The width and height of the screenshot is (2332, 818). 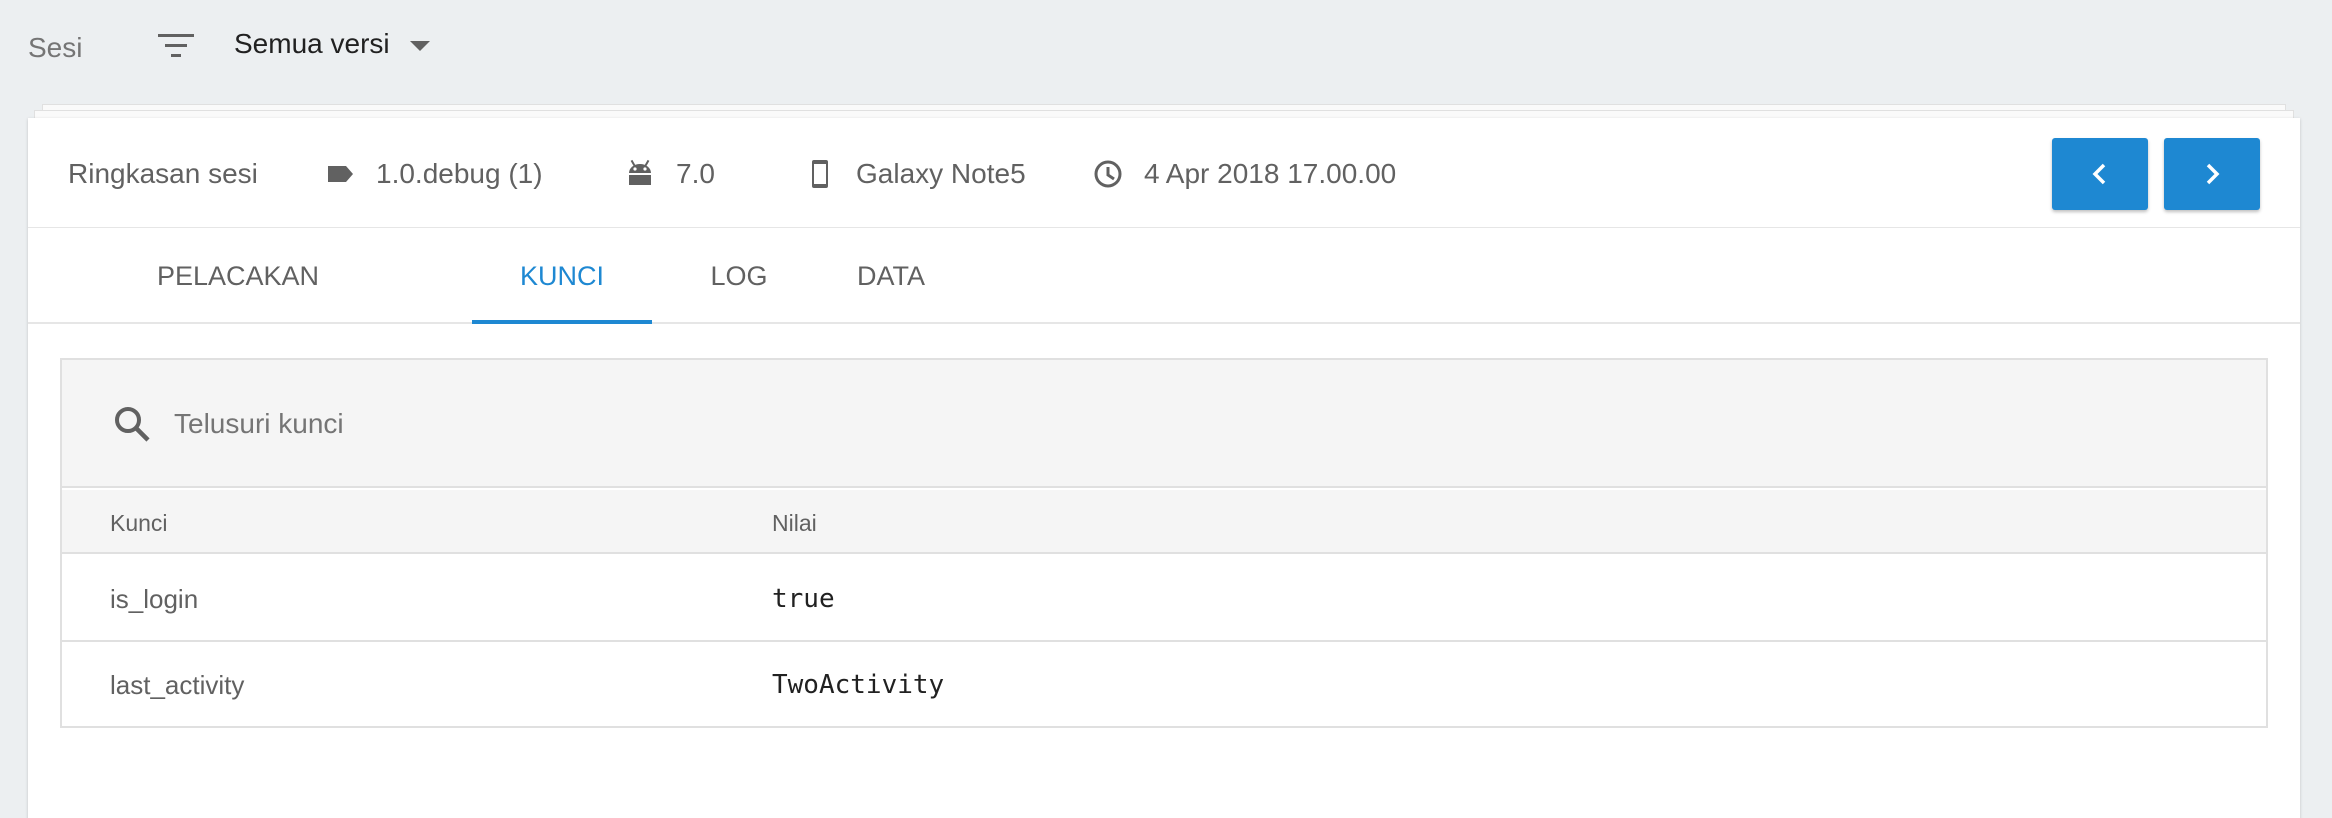 What do you see at coordinates (562, 276) in the screenshot?
I see `tab-keys: KUNCI` at bounding box center [562, 276].